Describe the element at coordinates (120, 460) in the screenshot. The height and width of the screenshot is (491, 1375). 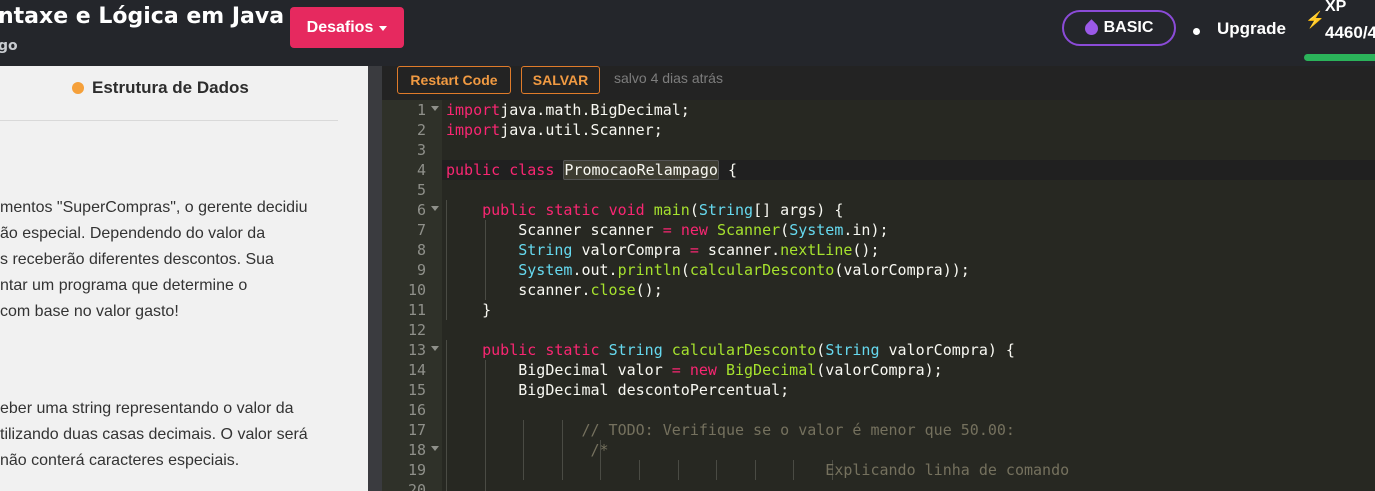
I see `input-line: não conterá caracteres especiais.` at that location.